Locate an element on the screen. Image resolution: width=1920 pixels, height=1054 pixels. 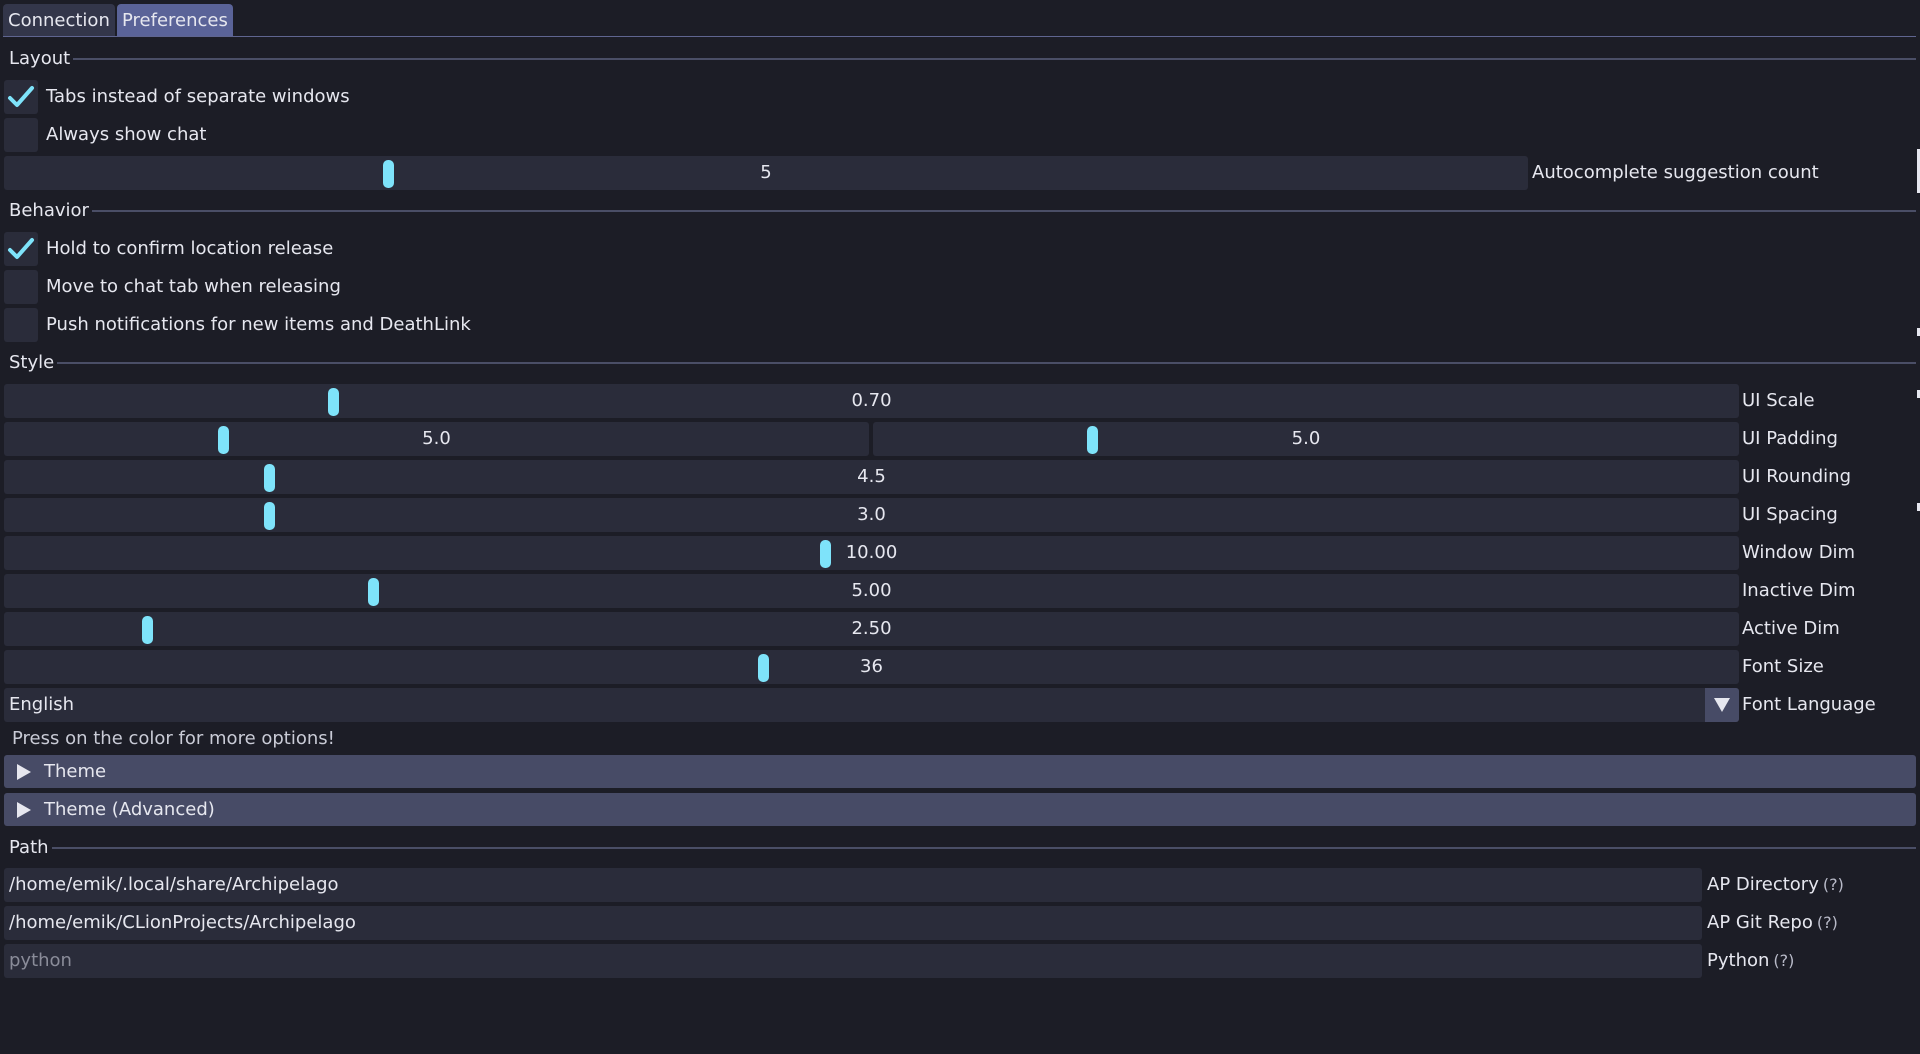
python-label-text: Python is located at coordinates (1738, 960).